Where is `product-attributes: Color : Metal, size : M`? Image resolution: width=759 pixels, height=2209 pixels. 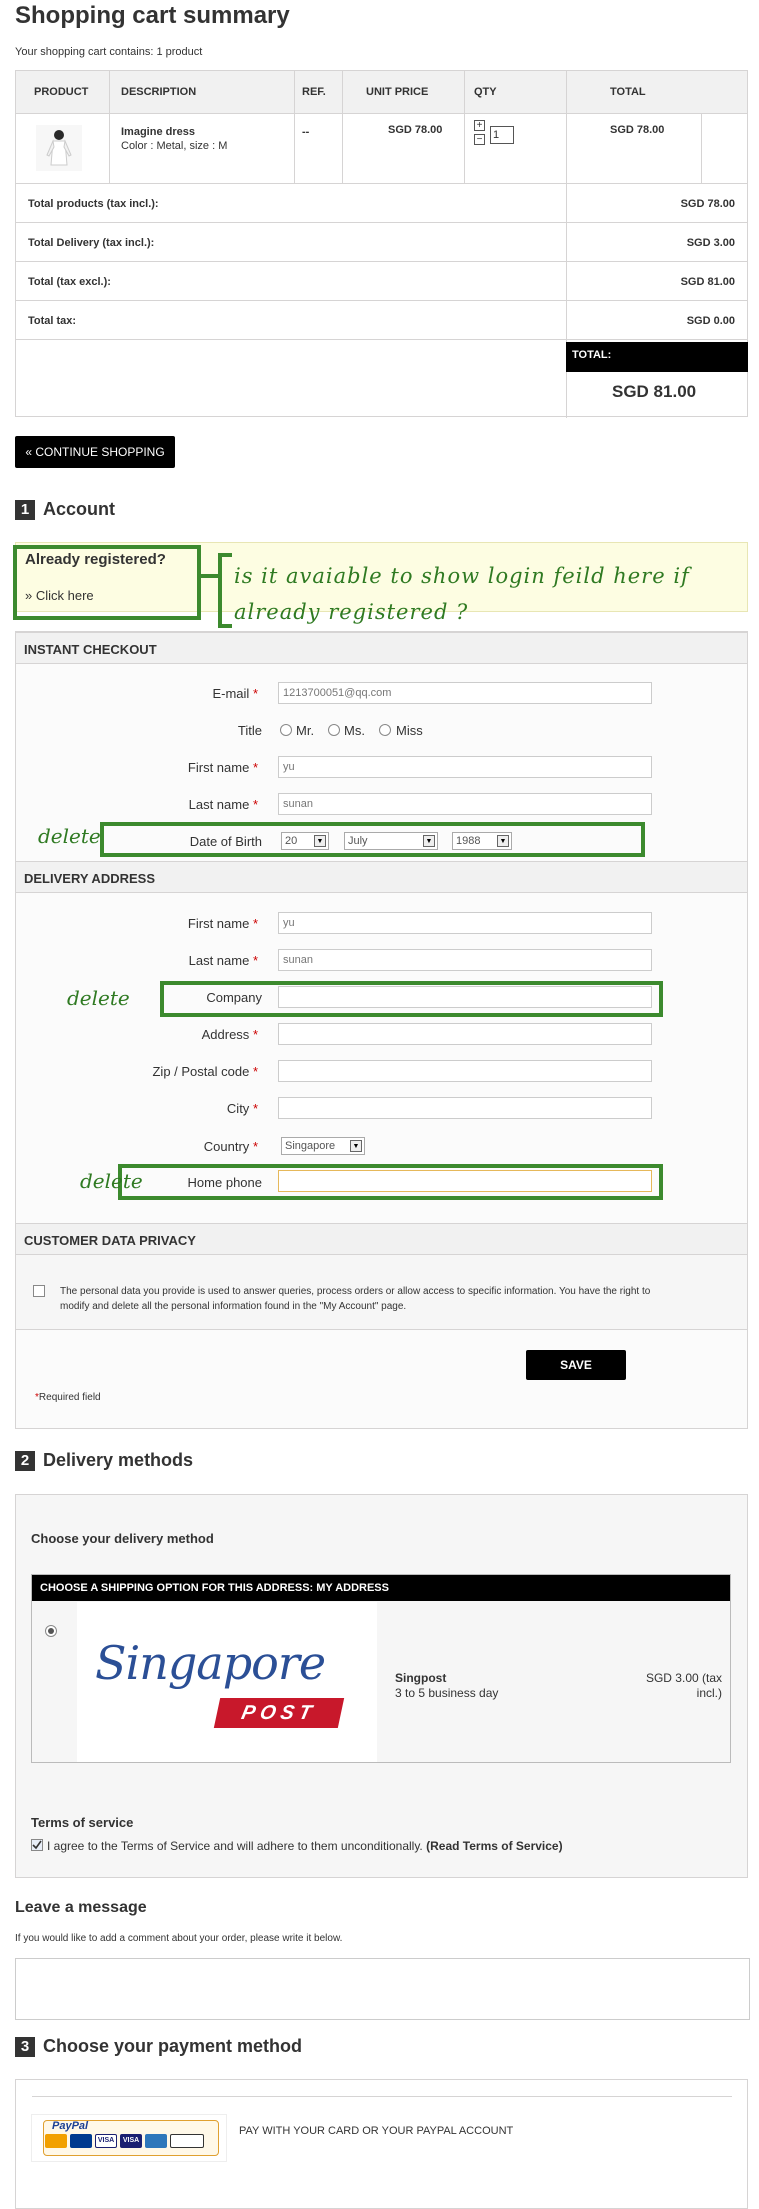
product-attributes: Color : Metal, size : M is located at coordinates (174, 146).